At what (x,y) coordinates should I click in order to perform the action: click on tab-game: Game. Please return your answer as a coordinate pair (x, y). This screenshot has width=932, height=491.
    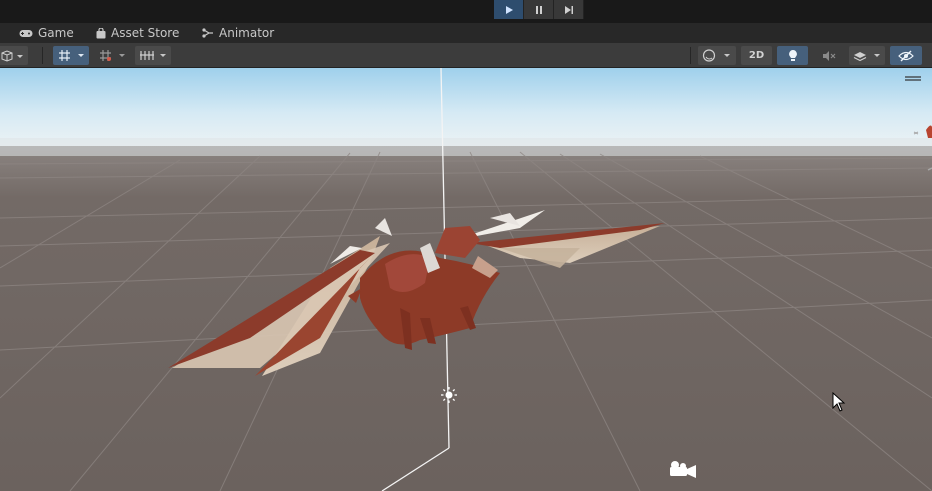
    Looking at the image, I should click on (46, 33).